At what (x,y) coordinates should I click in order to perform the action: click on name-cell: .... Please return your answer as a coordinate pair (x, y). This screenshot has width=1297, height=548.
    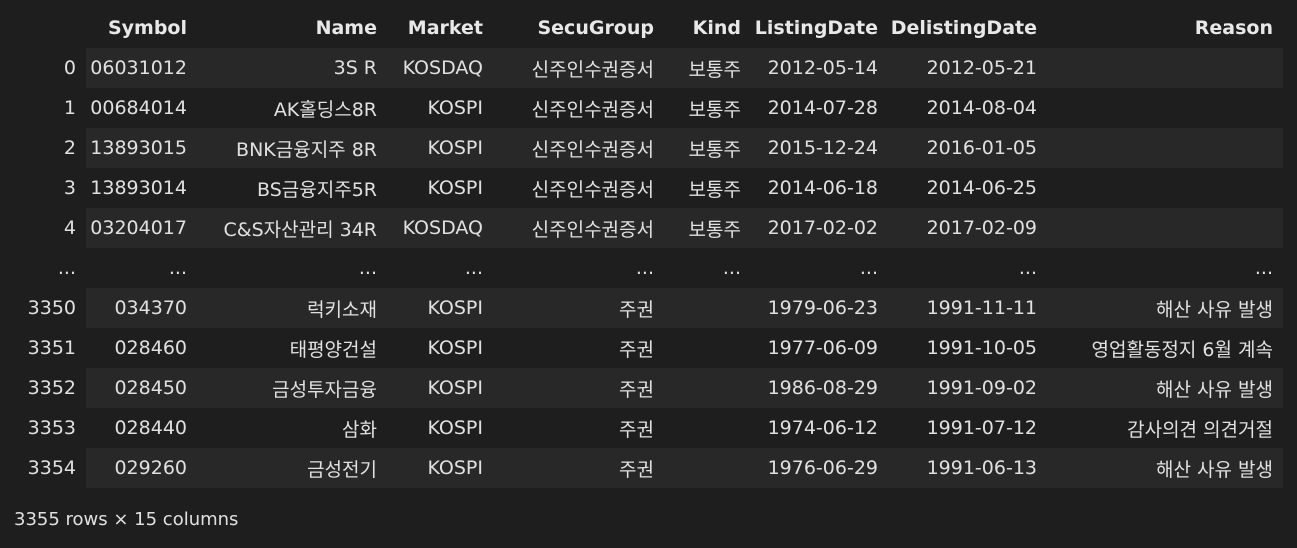
    Looking at the image, I should click on (292, 268).